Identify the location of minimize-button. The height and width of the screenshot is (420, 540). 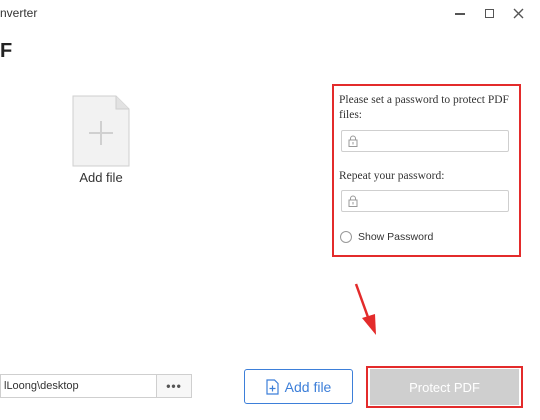
(460, 13).